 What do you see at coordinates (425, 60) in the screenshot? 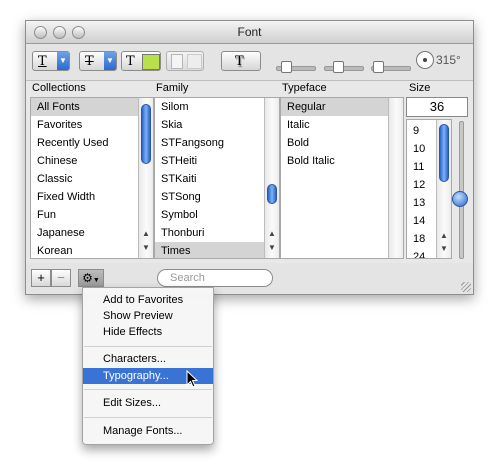
I see `shadow-angle-dial` at bounding box center [425, 60].